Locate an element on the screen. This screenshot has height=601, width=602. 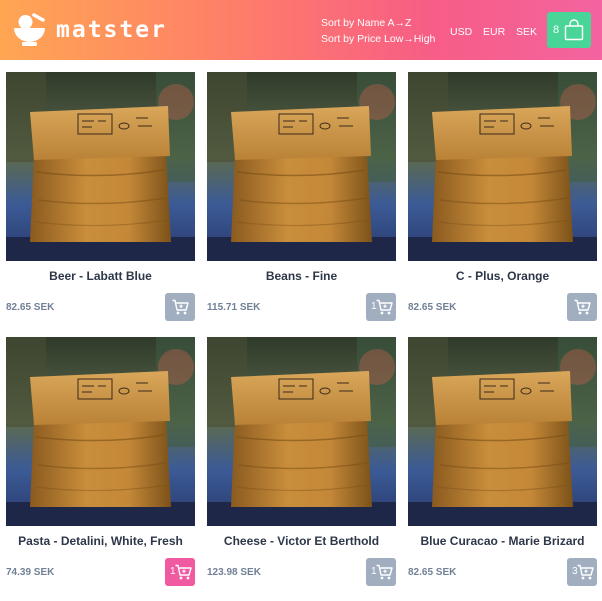
product-card: Cheese - Victor Et Berthold 123.98 SEK 1 is located at coordinates (301, 461).